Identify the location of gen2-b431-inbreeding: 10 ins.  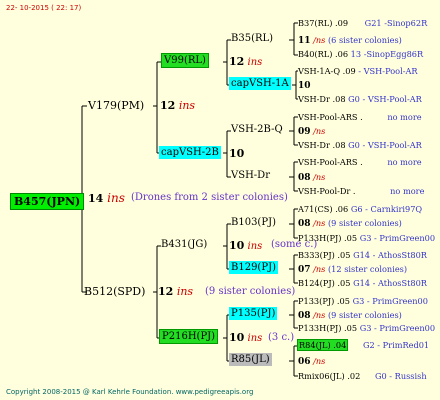
(246, 245).